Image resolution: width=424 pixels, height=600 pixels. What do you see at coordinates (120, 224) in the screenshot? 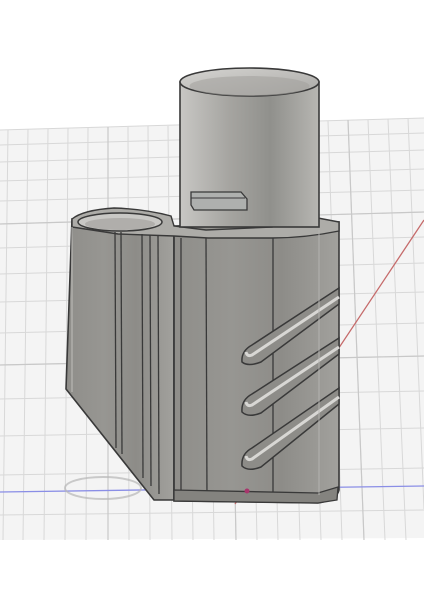
I see `small-hole-inner` at bounding box center [120, 224].